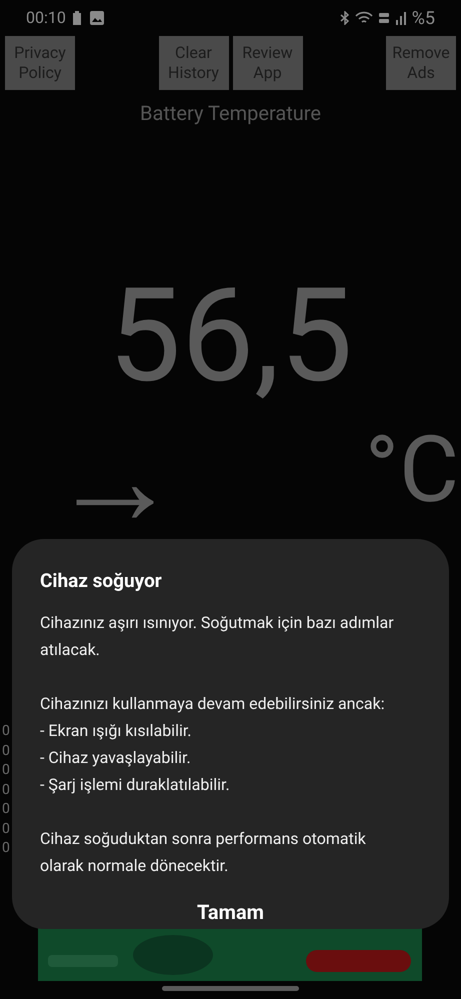  Describe the element at coordinates (217, 636) in the screenshot. I see `dialog-message: Cihazınız aşırı ısınıyor. Soğutmak için bazı adımlar atılacak.` at that location.